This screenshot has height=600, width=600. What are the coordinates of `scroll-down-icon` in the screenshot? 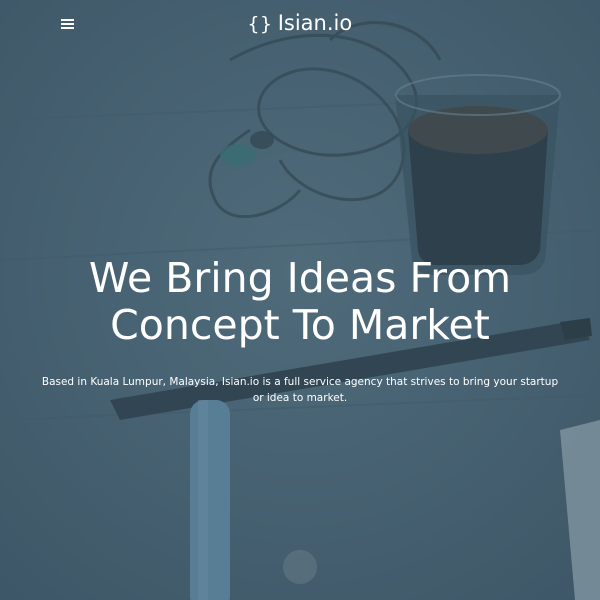 It's located at (300, 567).